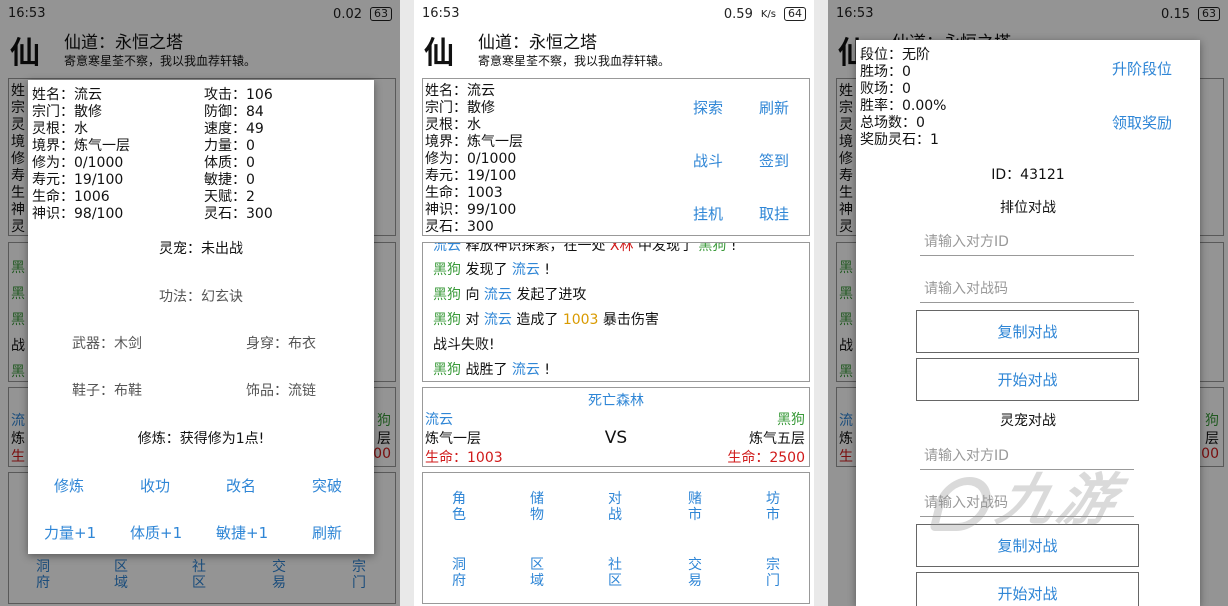  I want to click on network-speed: 0.59, so click(738, 14).